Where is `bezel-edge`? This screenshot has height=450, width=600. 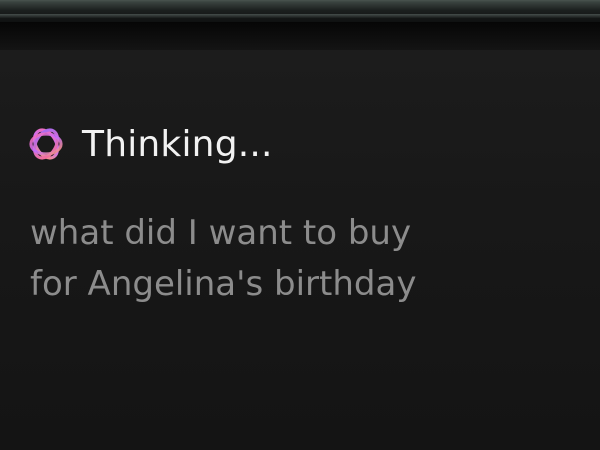 bezel-edge is located at coordinates (300, 16).